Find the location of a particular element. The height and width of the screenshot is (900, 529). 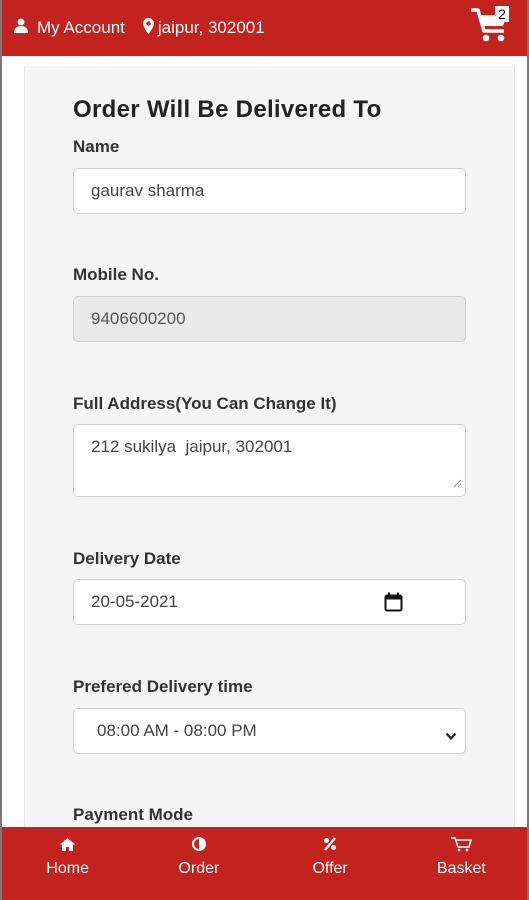

location-link: jaipur, 302001 is located at coordinates (203, 28).